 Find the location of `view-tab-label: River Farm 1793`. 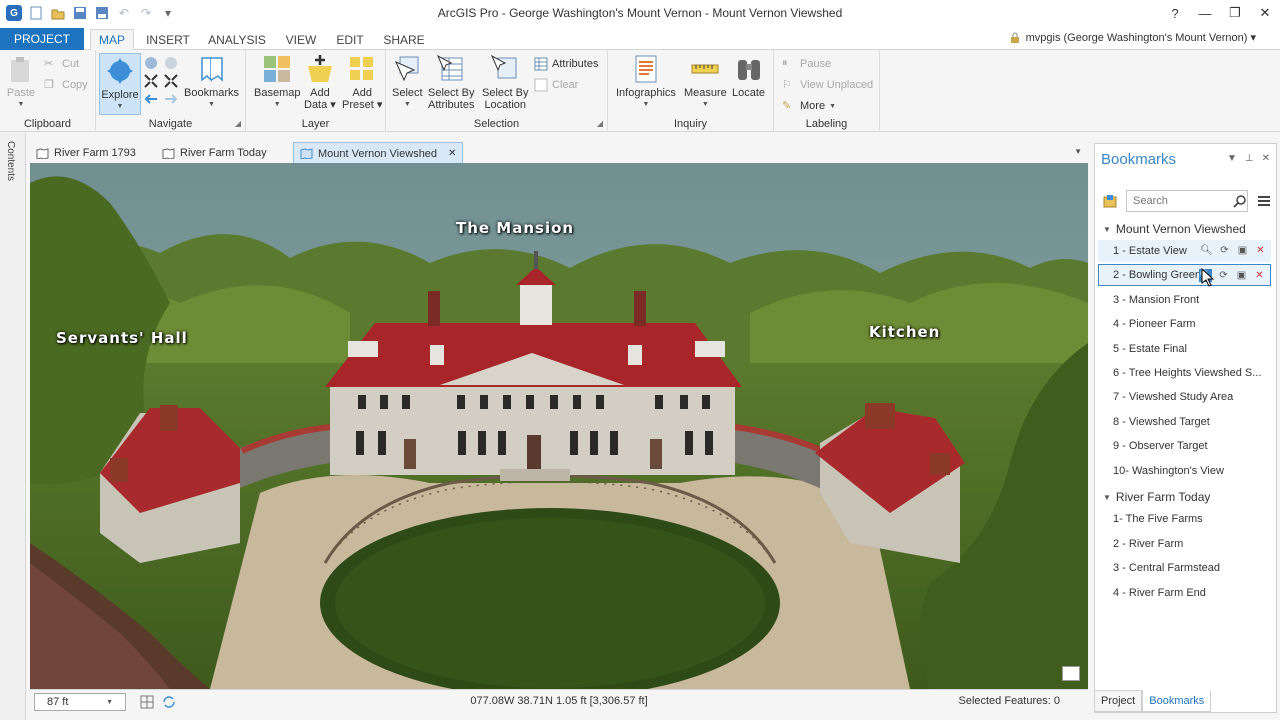

view-tab-label: River Farm 1793 is located at coordinates (95, 153).